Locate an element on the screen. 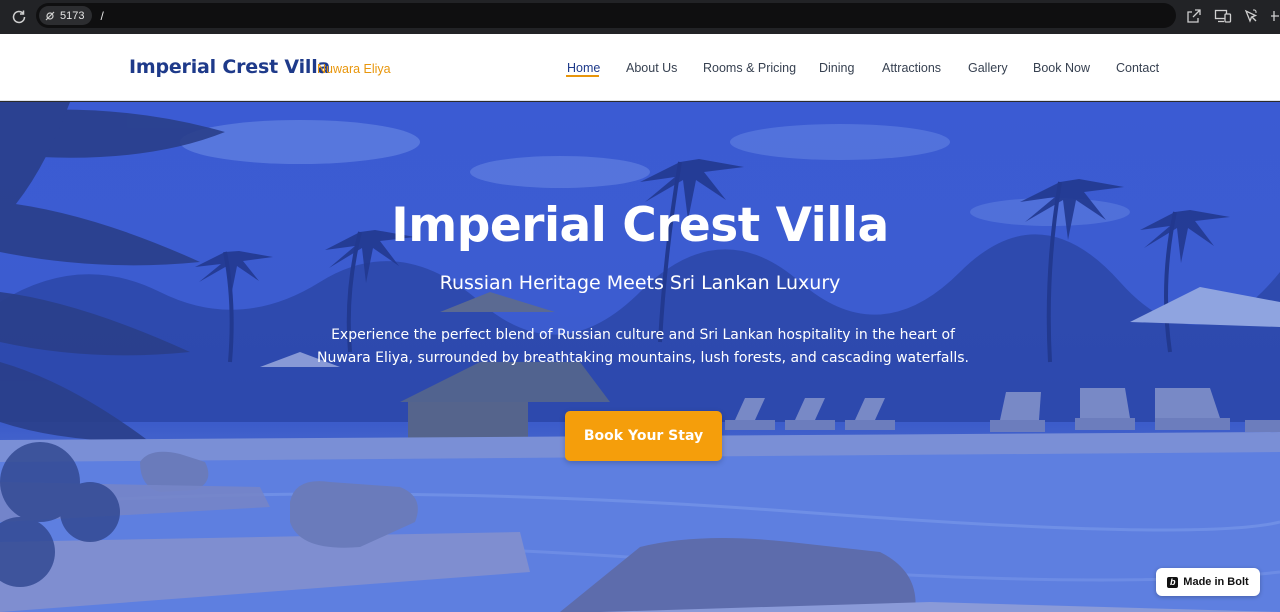 The height and width of the screenshot is (612, 1280). address-bar: 5173 / is located at coordinates (606, 15).